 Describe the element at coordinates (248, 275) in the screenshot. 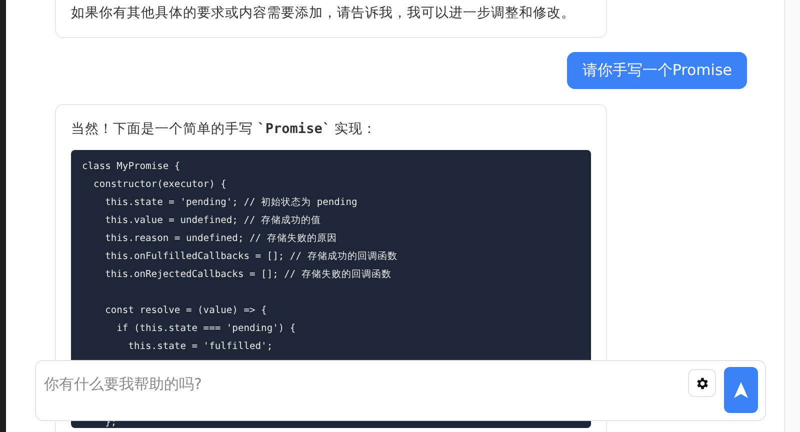

I see `code-line: this.onRejectedCallbacks = []; // 存储失败的回调函数` at that location.